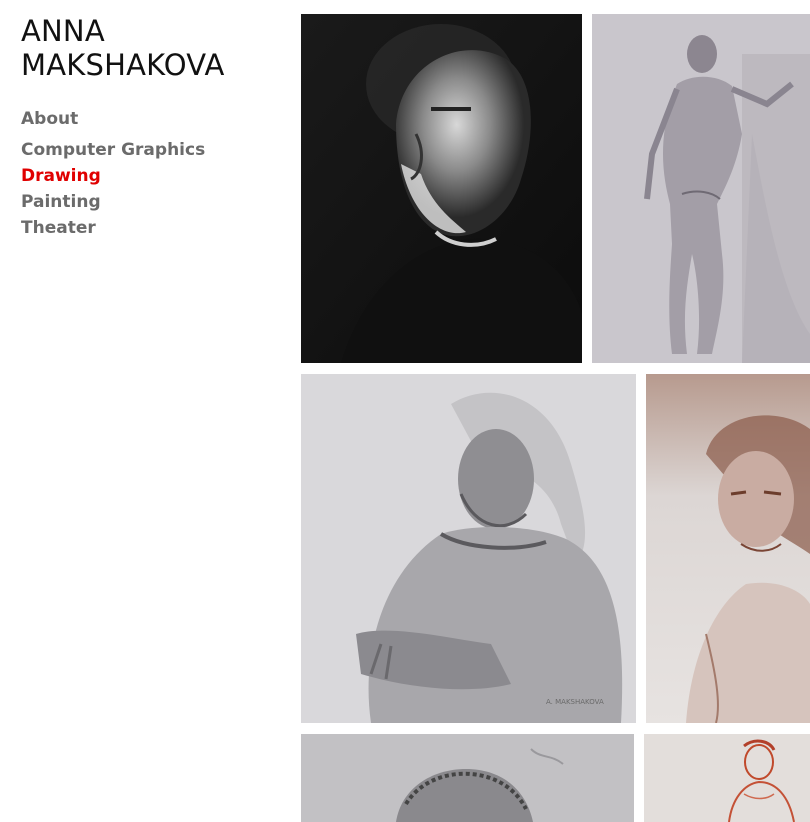 The height and width of the screenshot is (822, 810). Describe the element at coordinates (156, 228) in the screenshot. I see `nav-item-theater: Theater` at that location.